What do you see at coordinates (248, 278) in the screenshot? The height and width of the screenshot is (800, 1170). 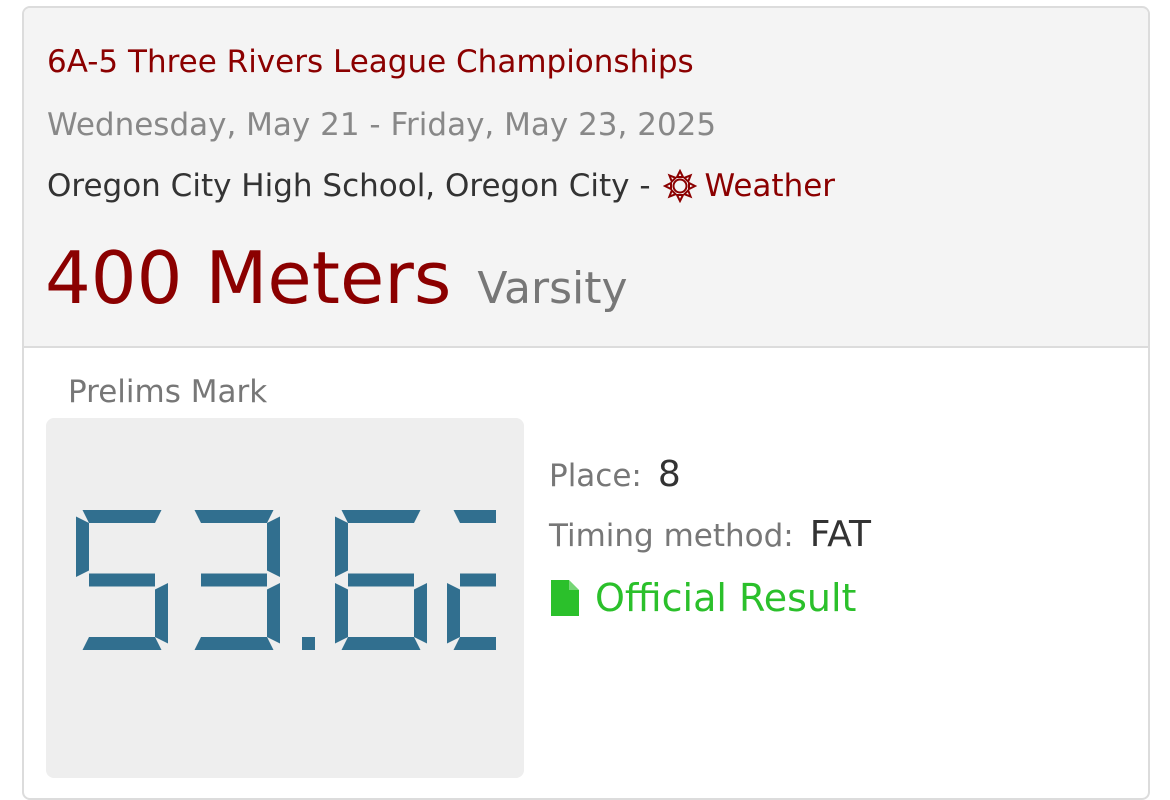 I see `event-name: 400 Meters` at bounding box center [248, 278].